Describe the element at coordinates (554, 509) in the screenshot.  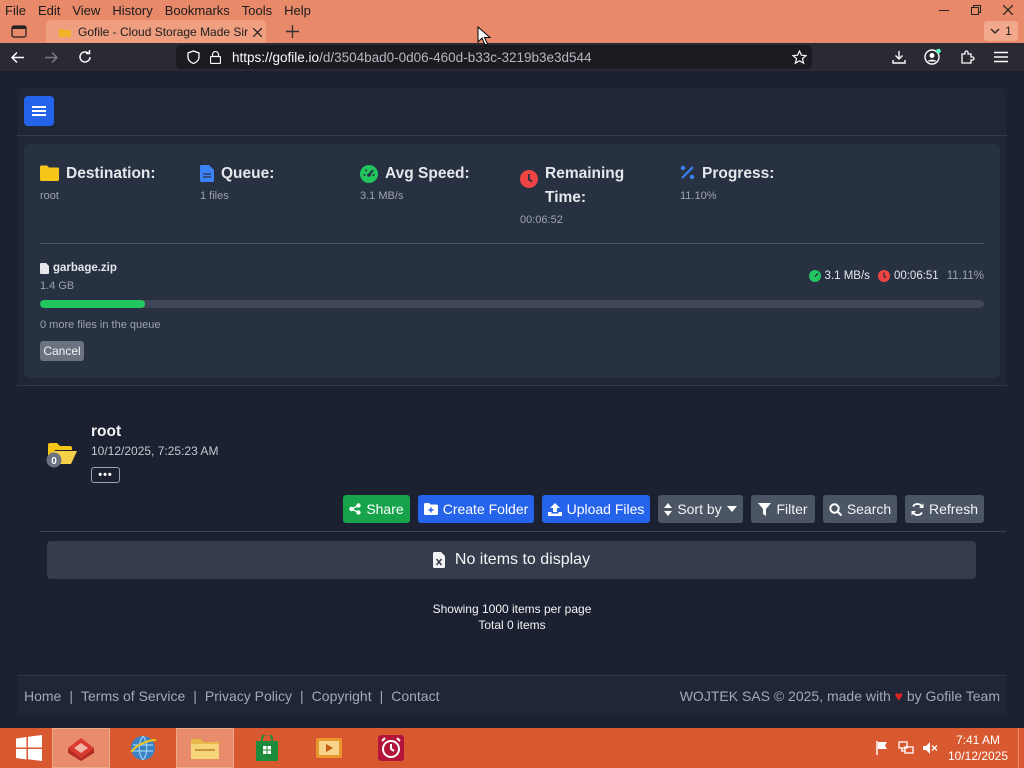
I see `upload-icon` at that location.